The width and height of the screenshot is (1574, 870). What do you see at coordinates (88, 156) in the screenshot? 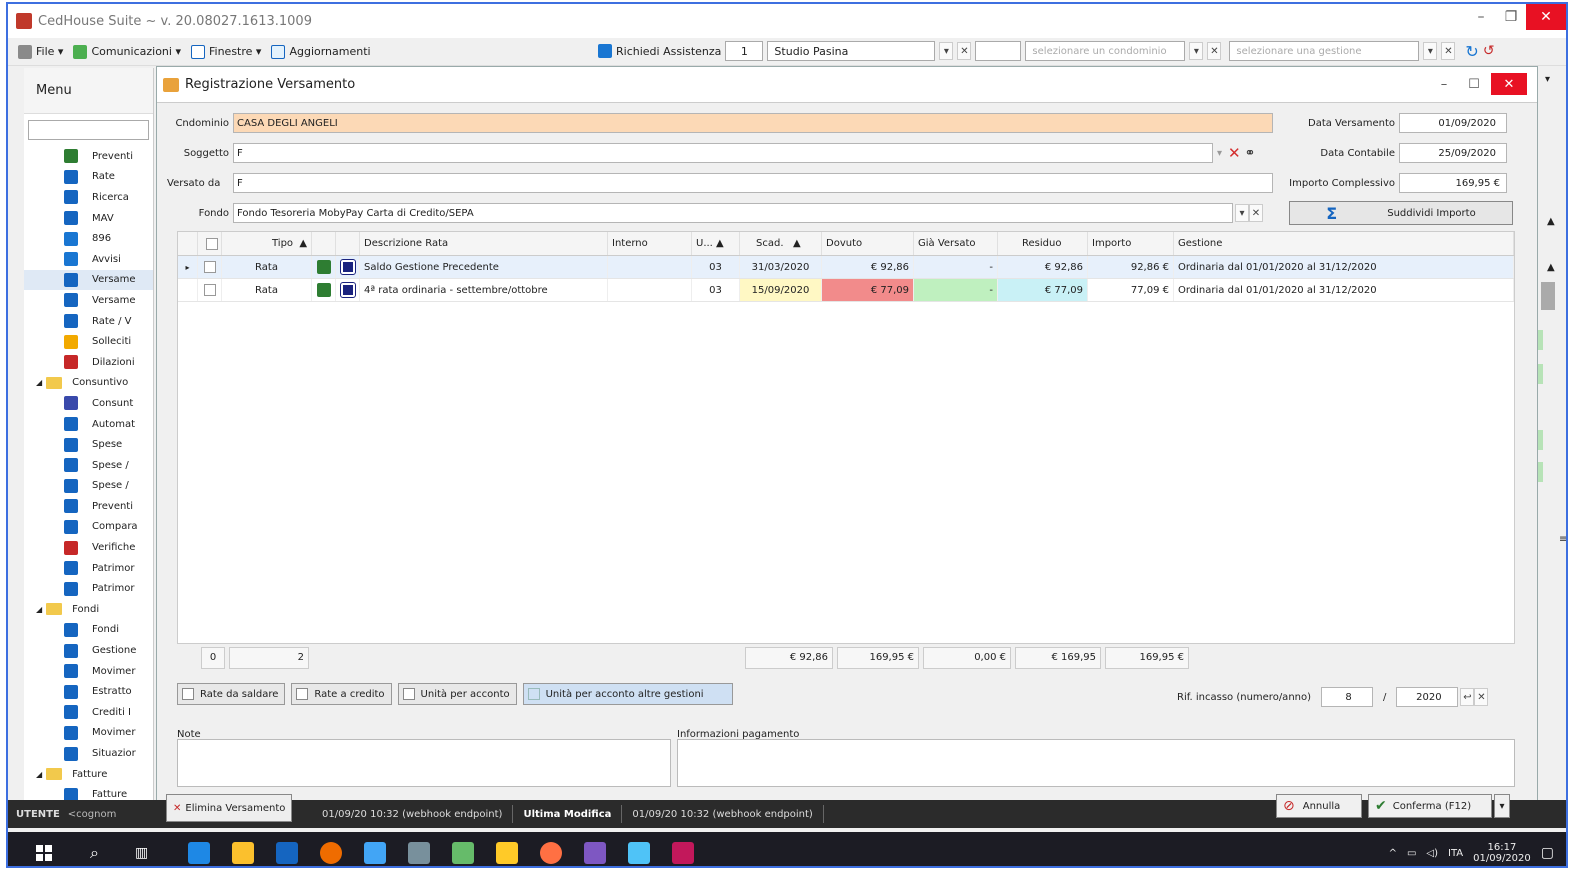
I see `sidebar-item: Preventi` at bounding box center [88, 156].